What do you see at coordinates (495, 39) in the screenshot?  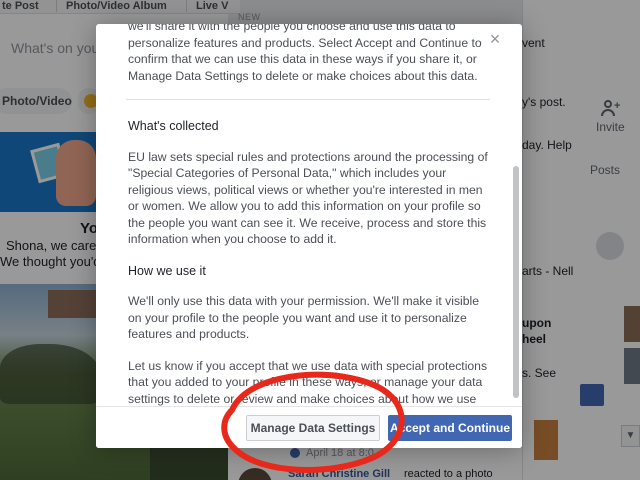 I see `close-icon: ×` at bounding box center [495, 39].